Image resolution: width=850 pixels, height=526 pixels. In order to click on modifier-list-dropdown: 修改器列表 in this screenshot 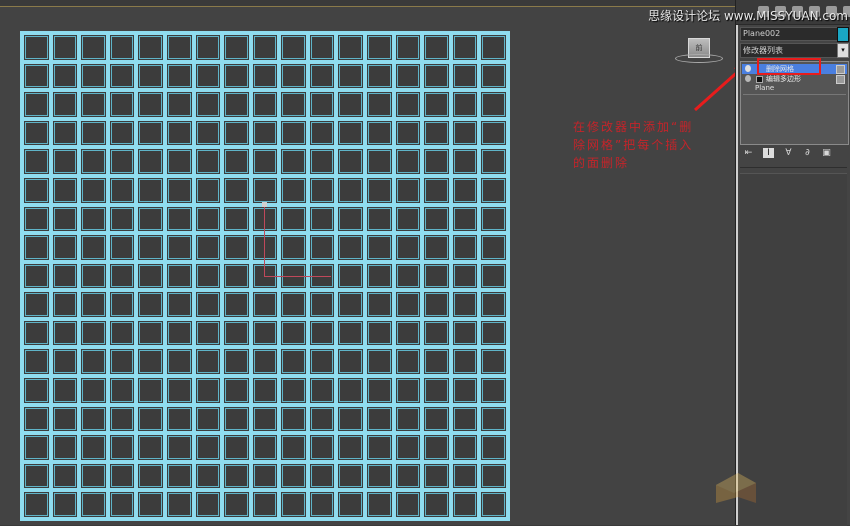, I will do `click(790, 50)`.